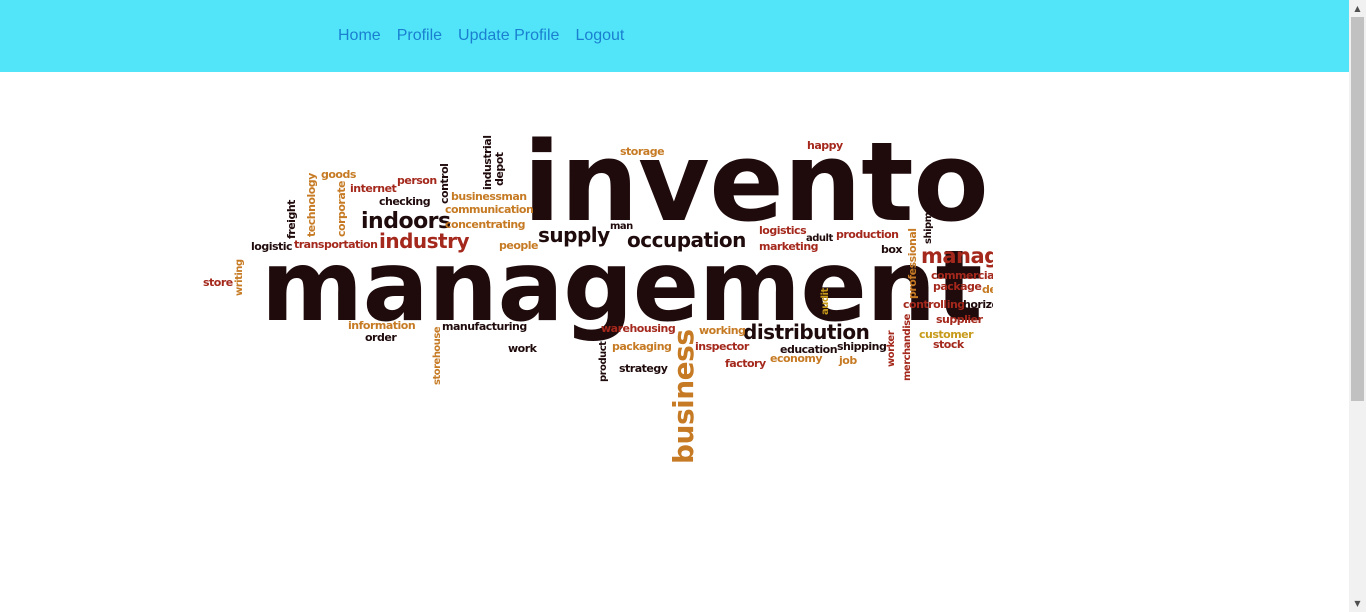 The image size is (1366, 612). I want to click on scroll-down-arrow-icon: ▼, so click(1357, 603).